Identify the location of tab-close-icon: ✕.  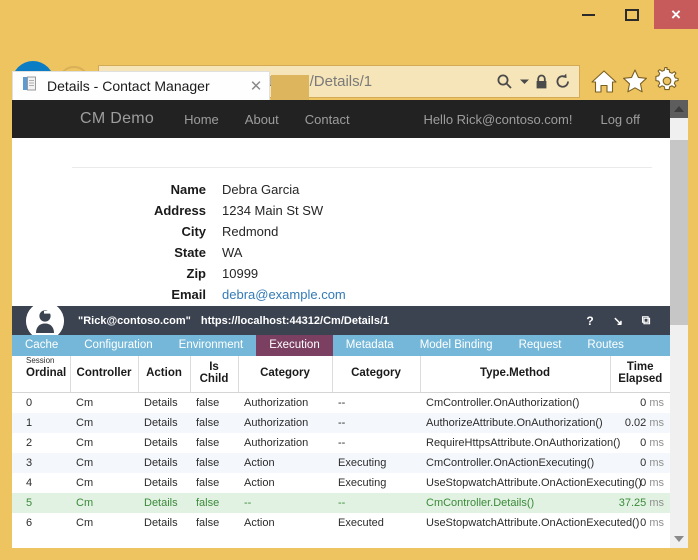
(256, 86).